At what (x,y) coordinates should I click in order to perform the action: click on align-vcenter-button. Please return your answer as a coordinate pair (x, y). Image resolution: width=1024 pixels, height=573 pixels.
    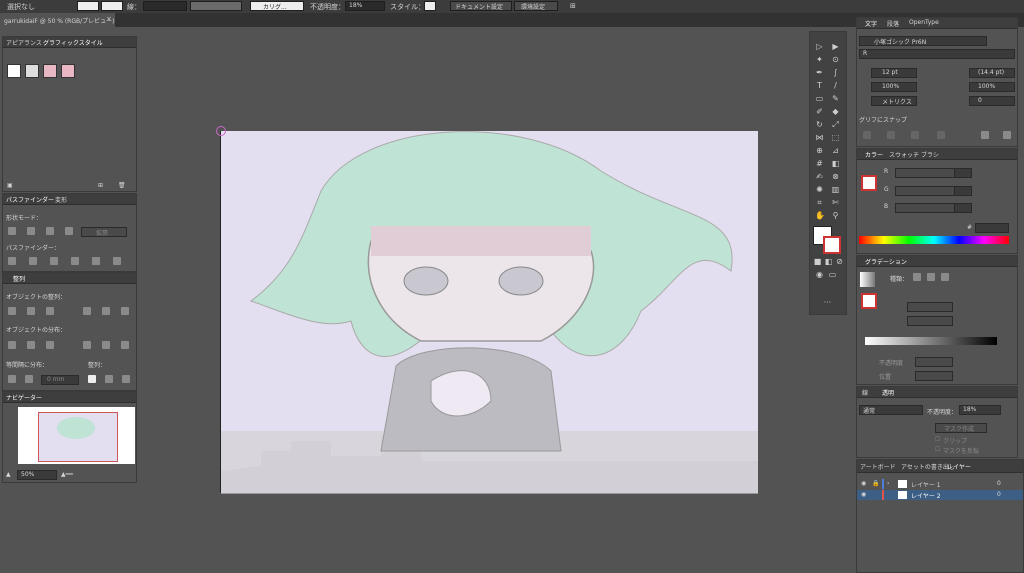
    Looking at the image, I should click on (106, 311).